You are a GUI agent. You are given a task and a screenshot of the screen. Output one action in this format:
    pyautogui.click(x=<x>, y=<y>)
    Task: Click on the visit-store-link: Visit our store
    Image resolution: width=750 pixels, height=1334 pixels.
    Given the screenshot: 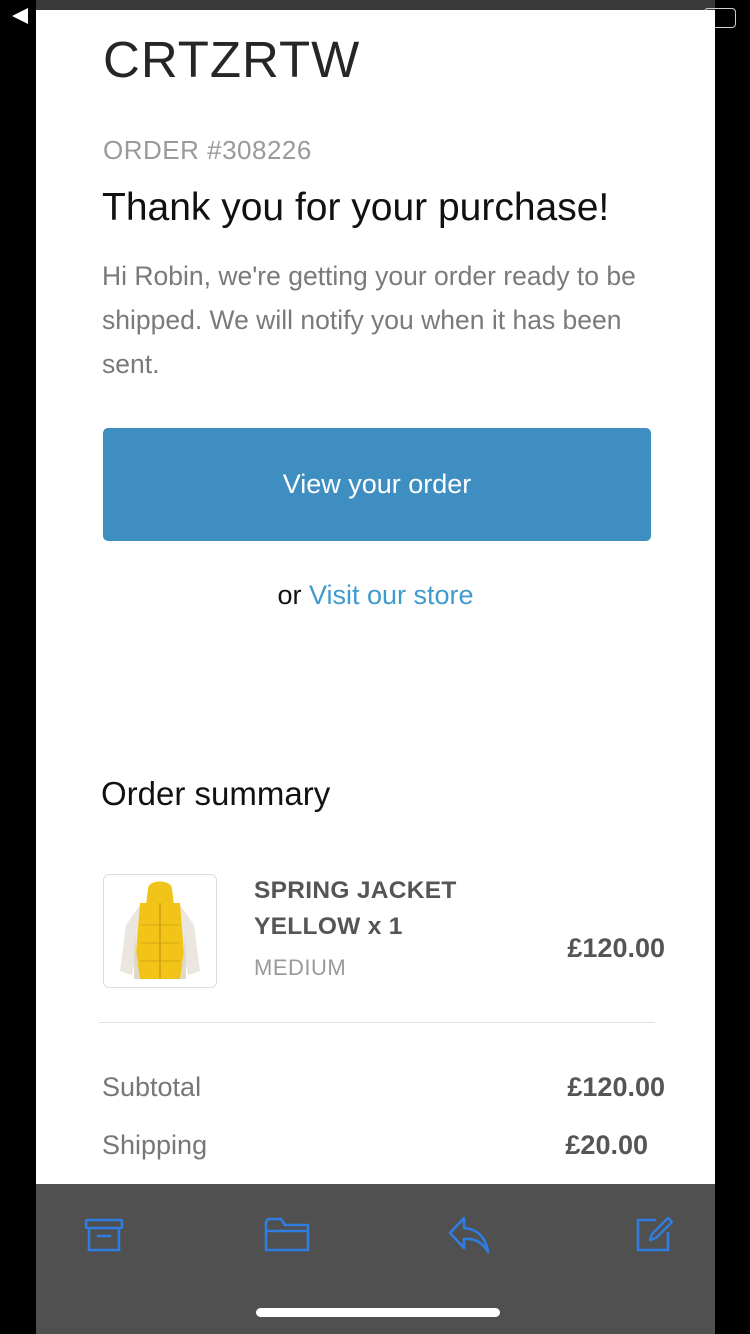 What is the action you would take?
    pyautogui.click(x=391, y=595)
    